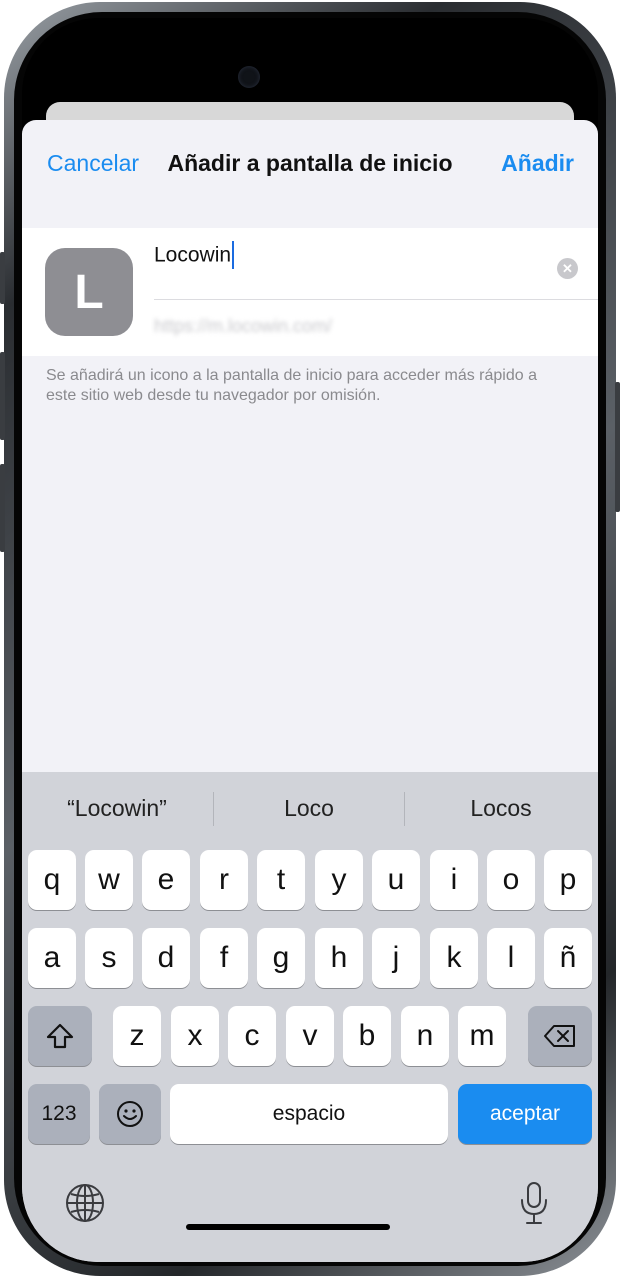 Image resolution: width=620 pixels, height=1280 pixels. I want to click on action-button, so click(2, 278).